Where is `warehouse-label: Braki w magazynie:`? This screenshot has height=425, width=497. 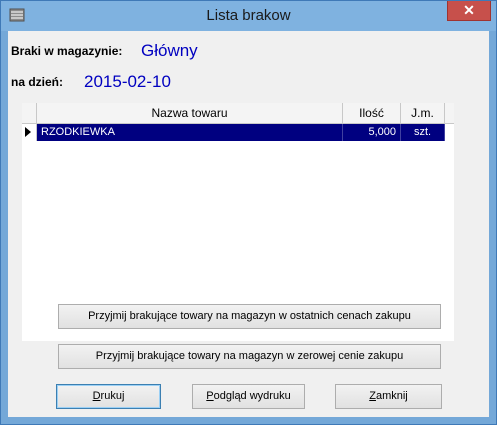
warehouse-label: Braki w magazynie: is located at coordinates (67, 51).